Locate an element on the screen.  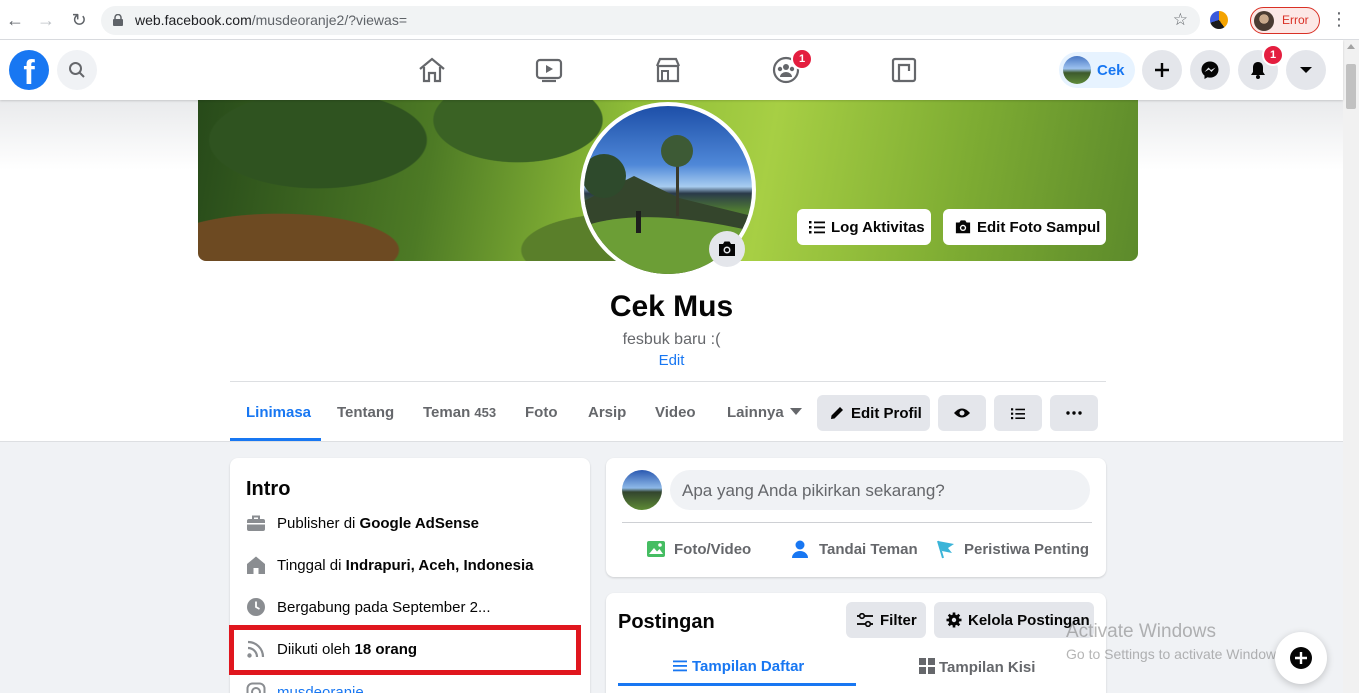
reload-icon: ↻ is located at coordinates (79, 20).